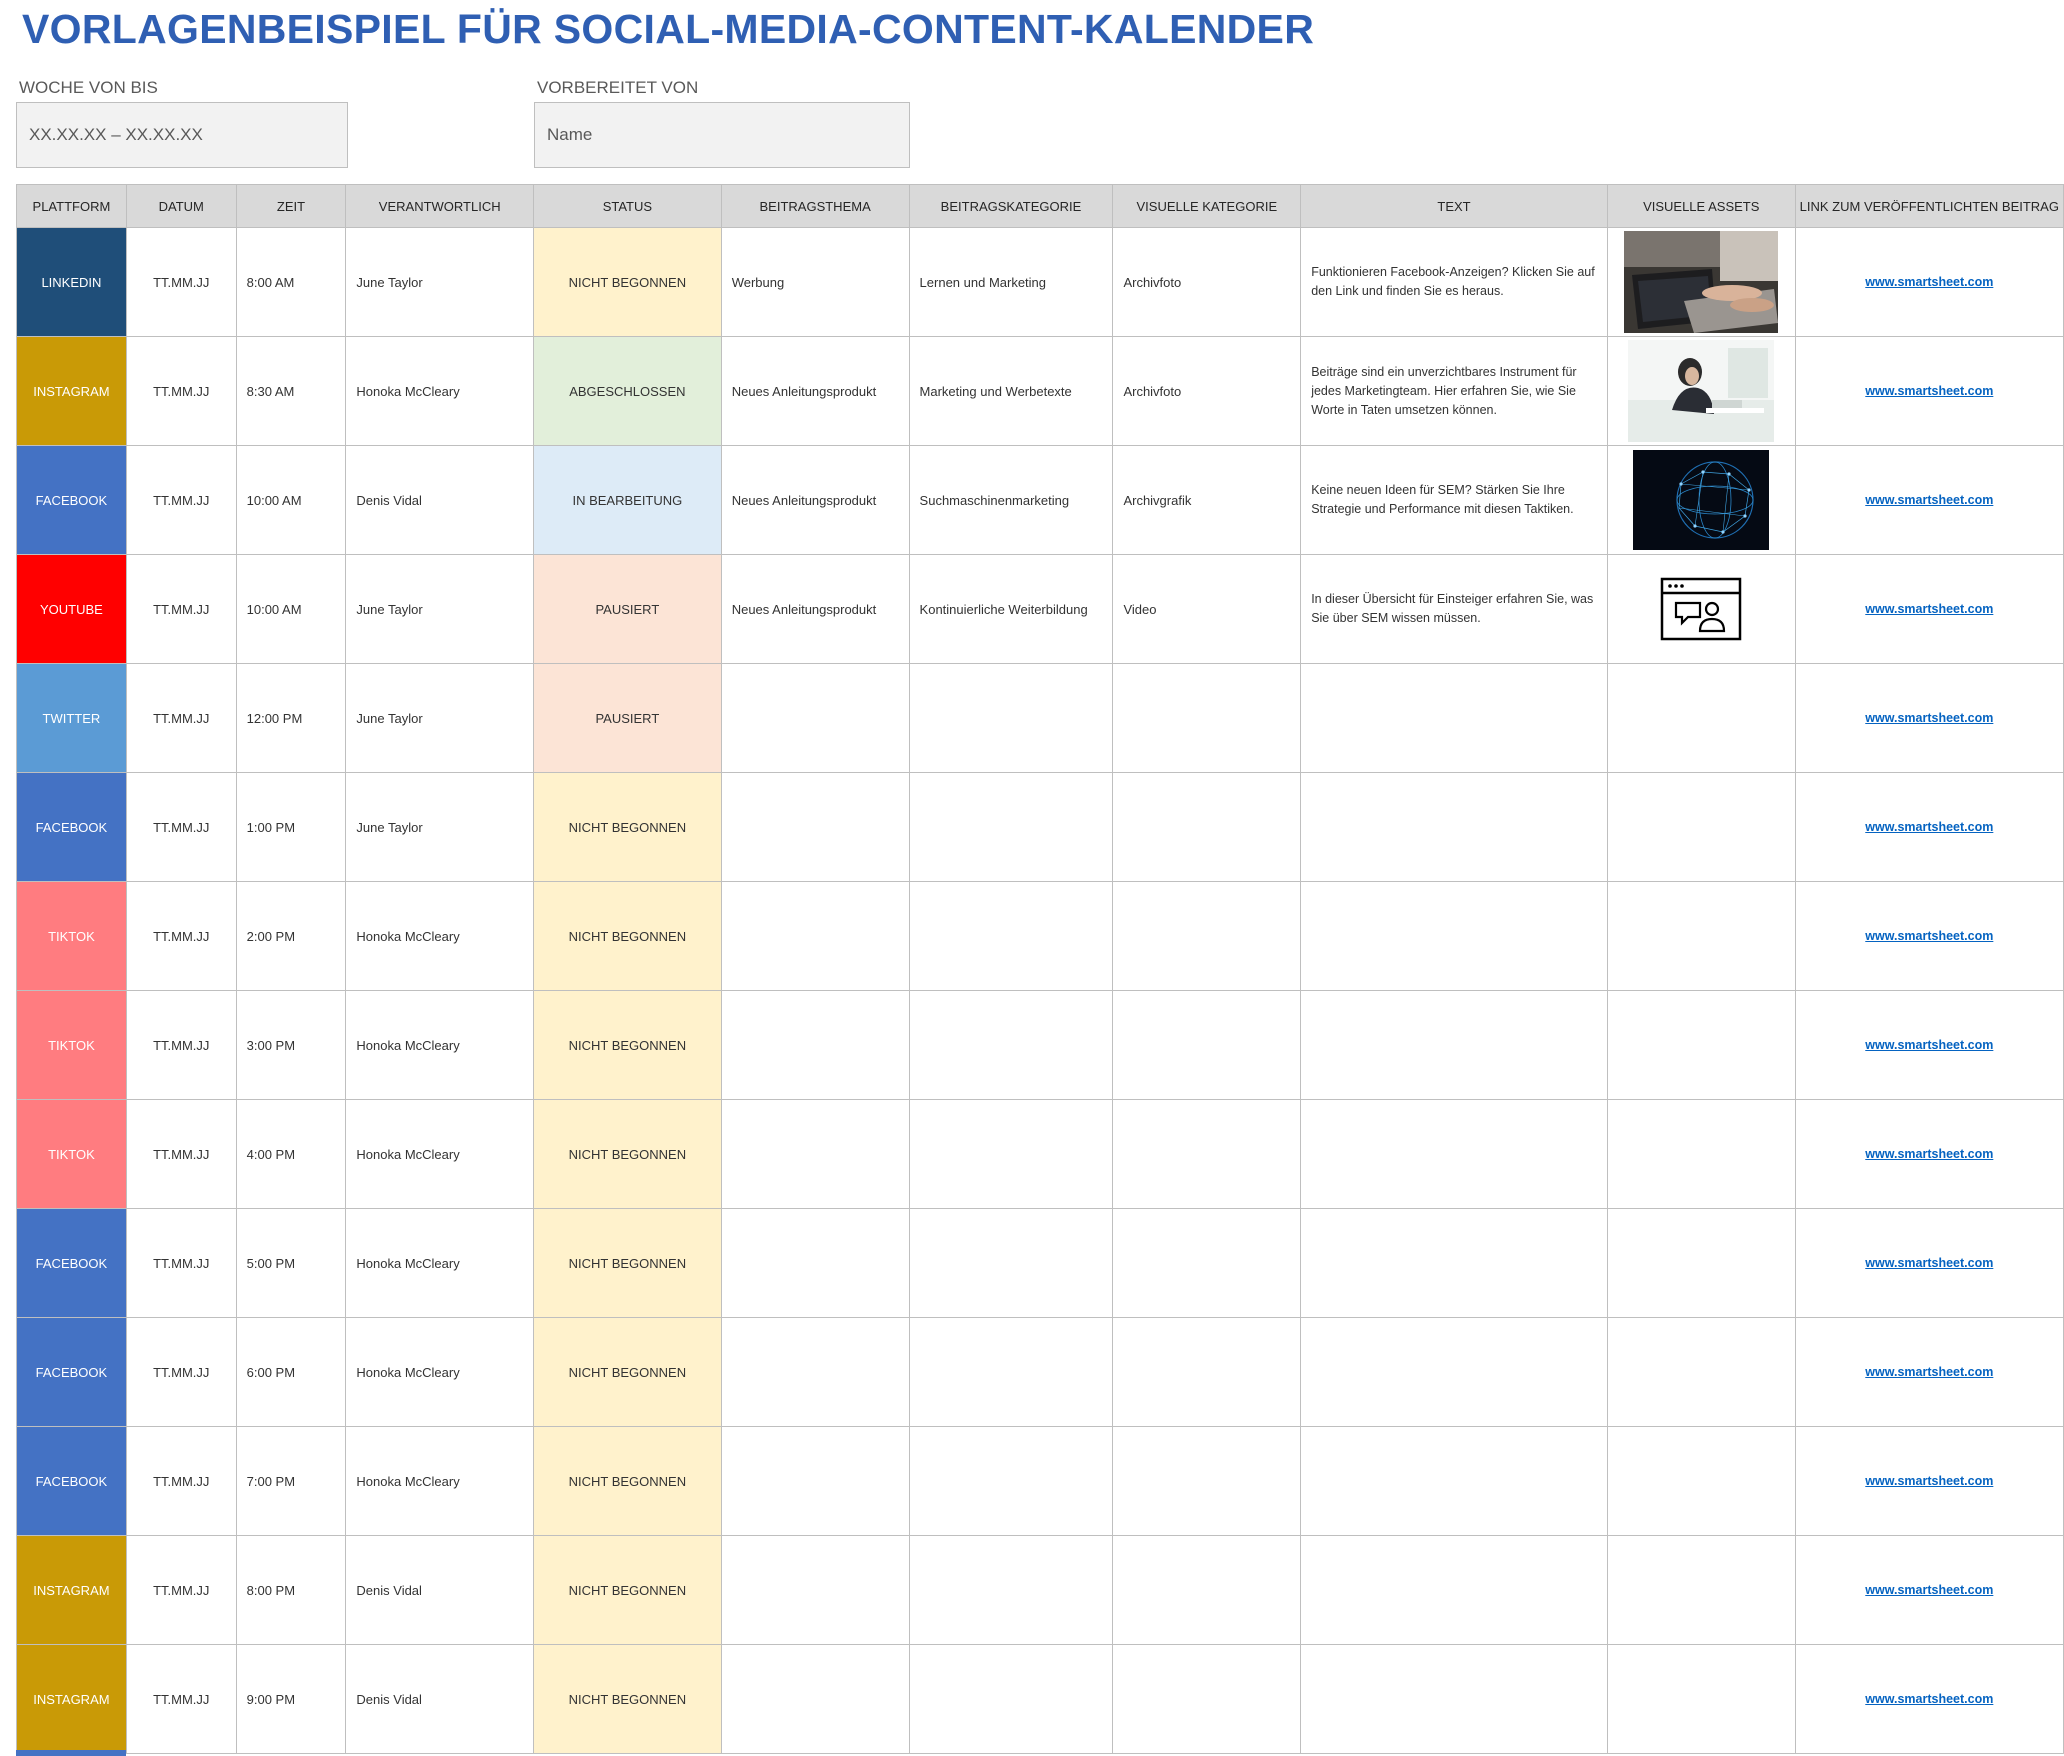 Image resolution: width=2064 pixels, height=1756 pixels. I want to click on status-cell: IN BEARBEITUNG, so click(627, 500).